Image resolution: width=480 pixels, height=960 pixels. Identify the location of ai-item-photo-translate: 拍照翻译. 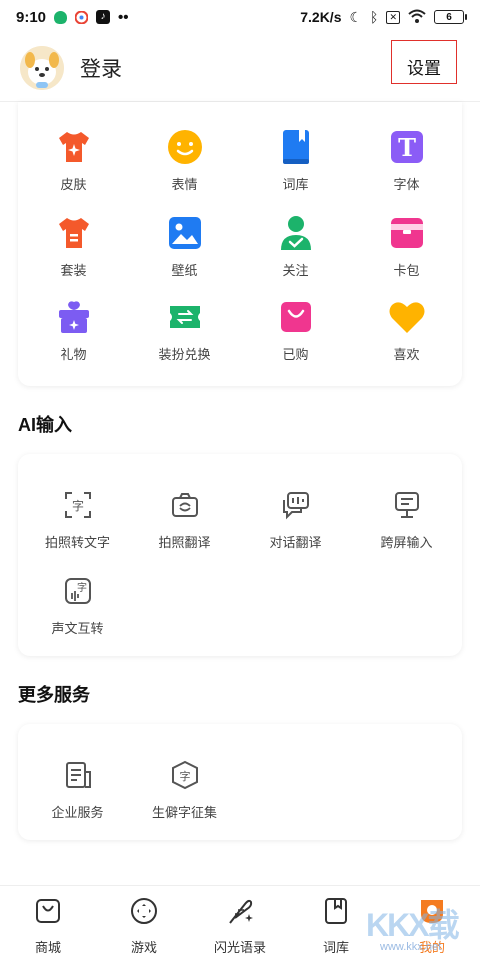
(184, 518).